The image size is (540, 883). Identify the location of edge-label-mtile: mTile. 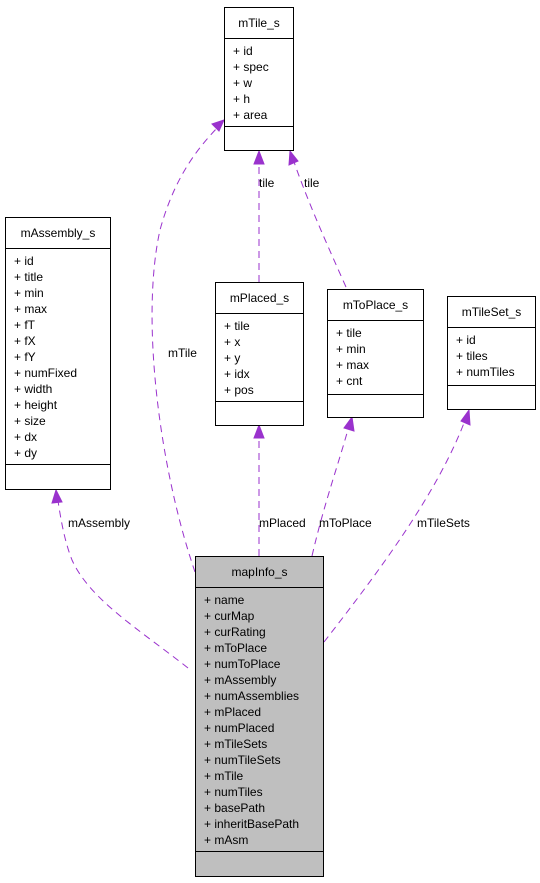
(182, 353).